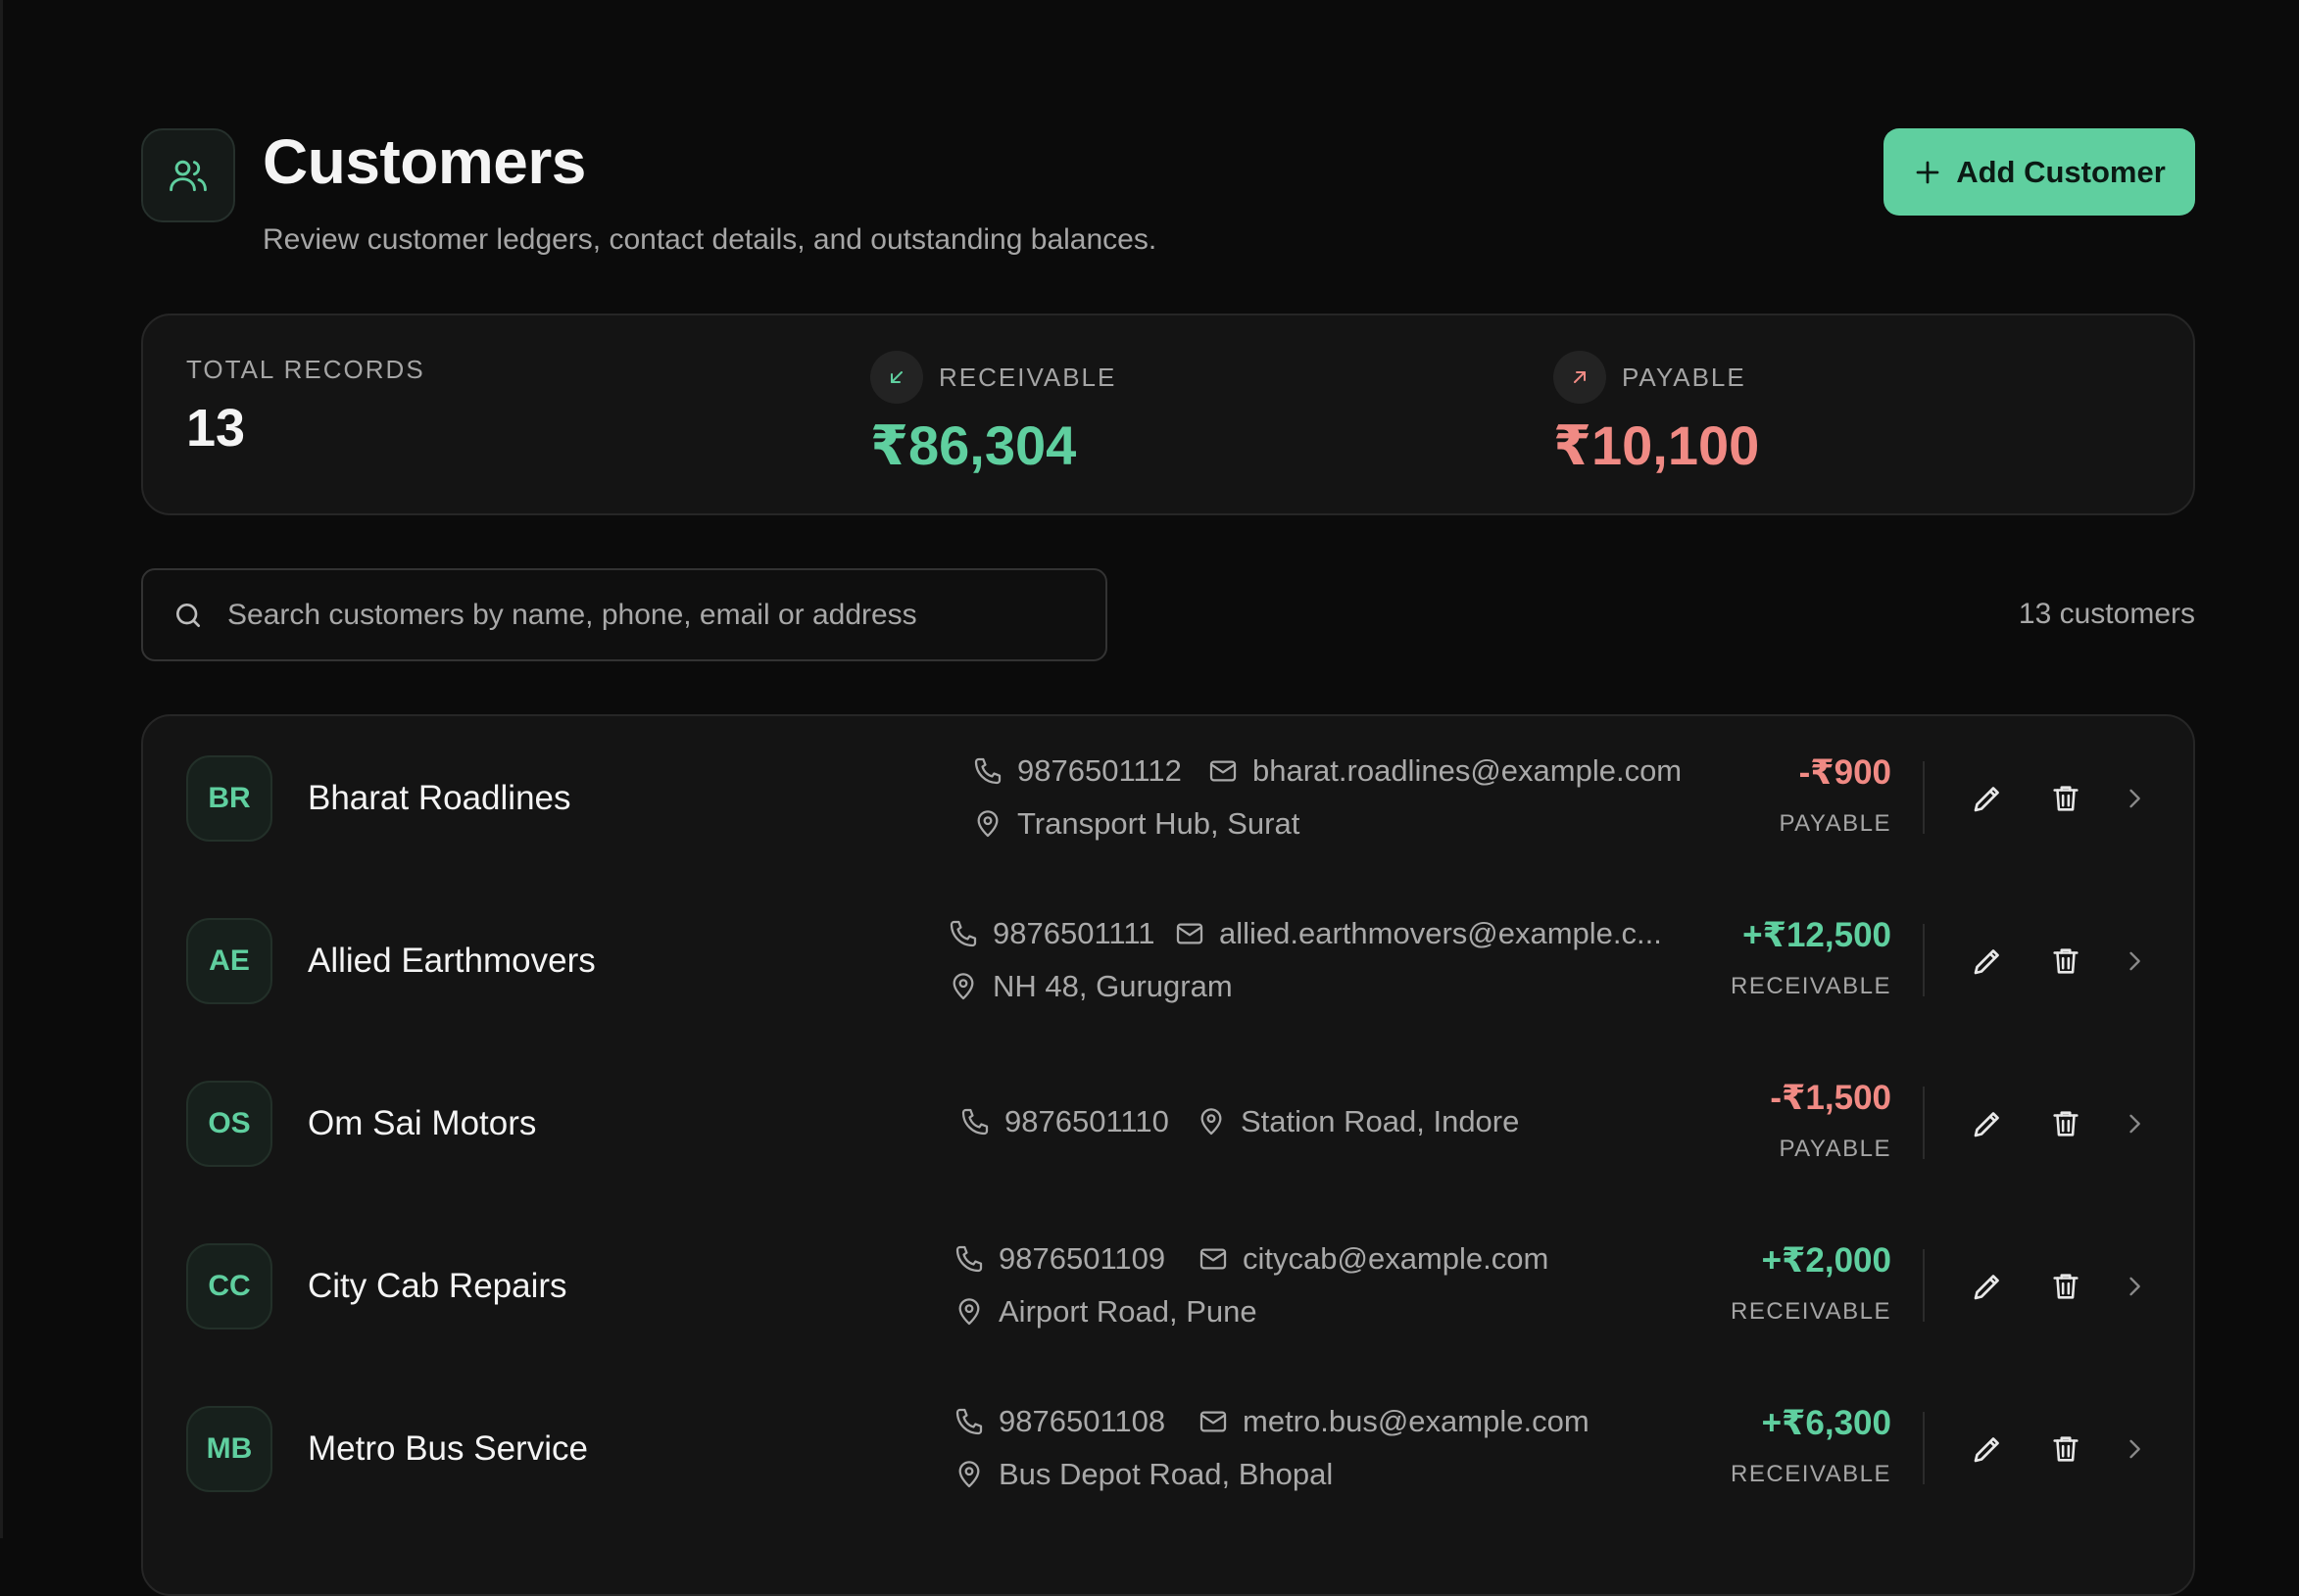 The image size is (2299, 1596). Describe the element at coordinates (1396, 1258) in the screenshot. I see `email-address: citycab@example.com` at that location.